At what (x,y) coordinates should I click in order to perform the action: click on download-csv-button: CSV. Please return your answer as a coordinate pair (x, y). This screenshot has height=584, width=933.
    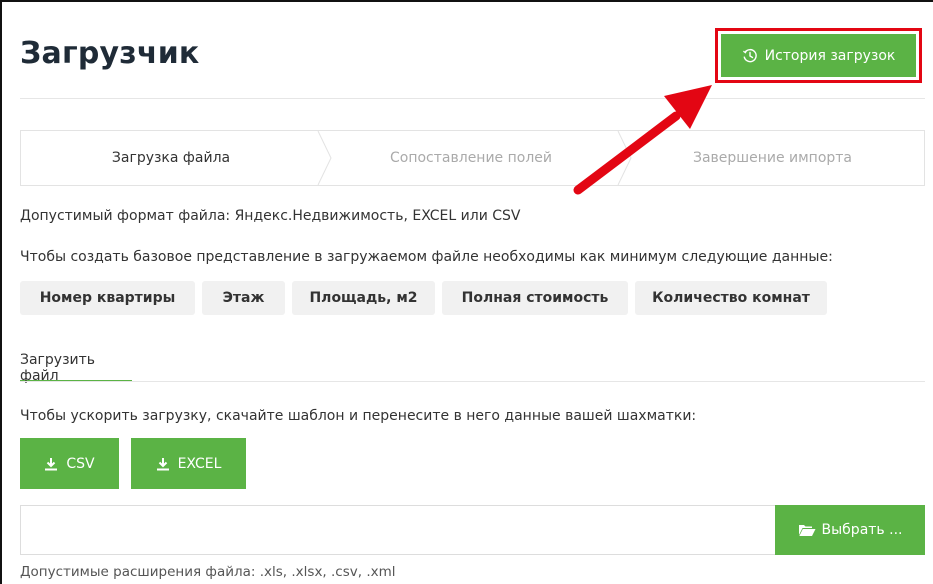
    Looking at the image, I should click on (69, 463).